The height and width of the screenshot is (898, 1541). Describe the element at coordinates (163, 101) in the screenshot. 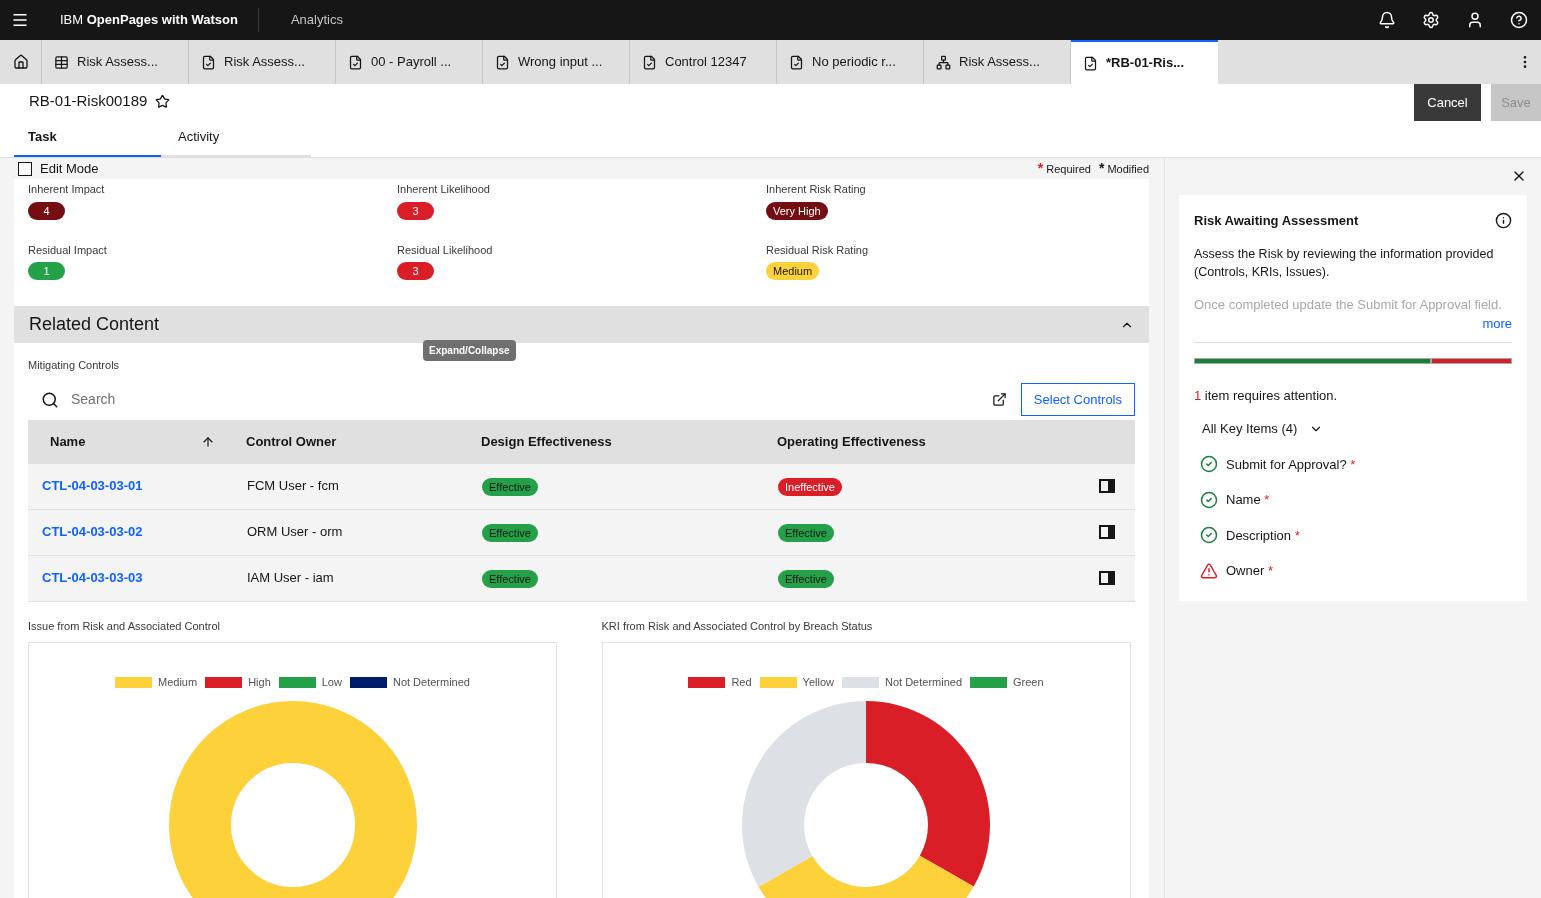

I see `star-icon` at that location.